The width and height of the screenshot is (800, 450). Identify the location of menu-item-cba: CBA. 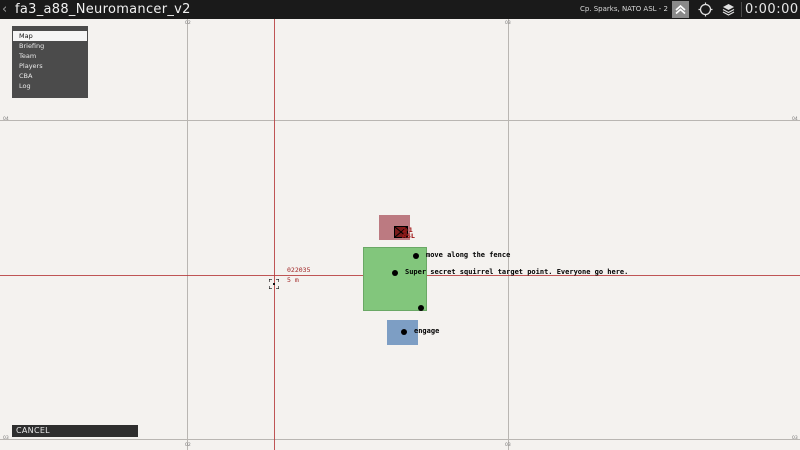
(50, 76).